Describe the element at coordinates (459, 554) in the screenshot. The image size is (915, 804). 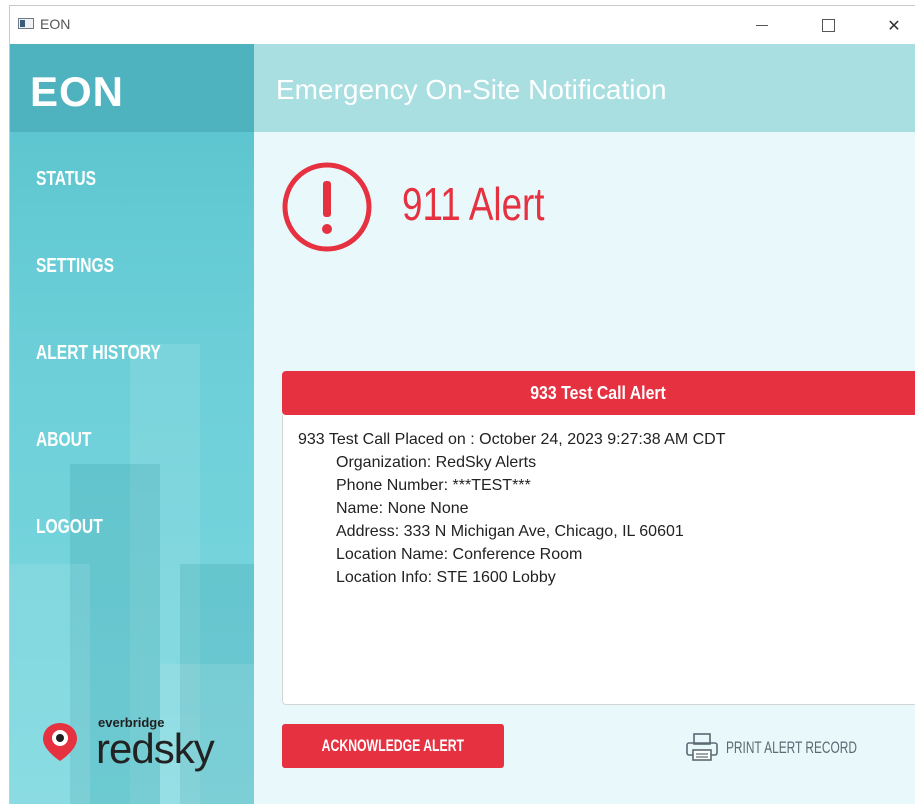
I see `detail-line: Location Name: Conference Room` at that location.